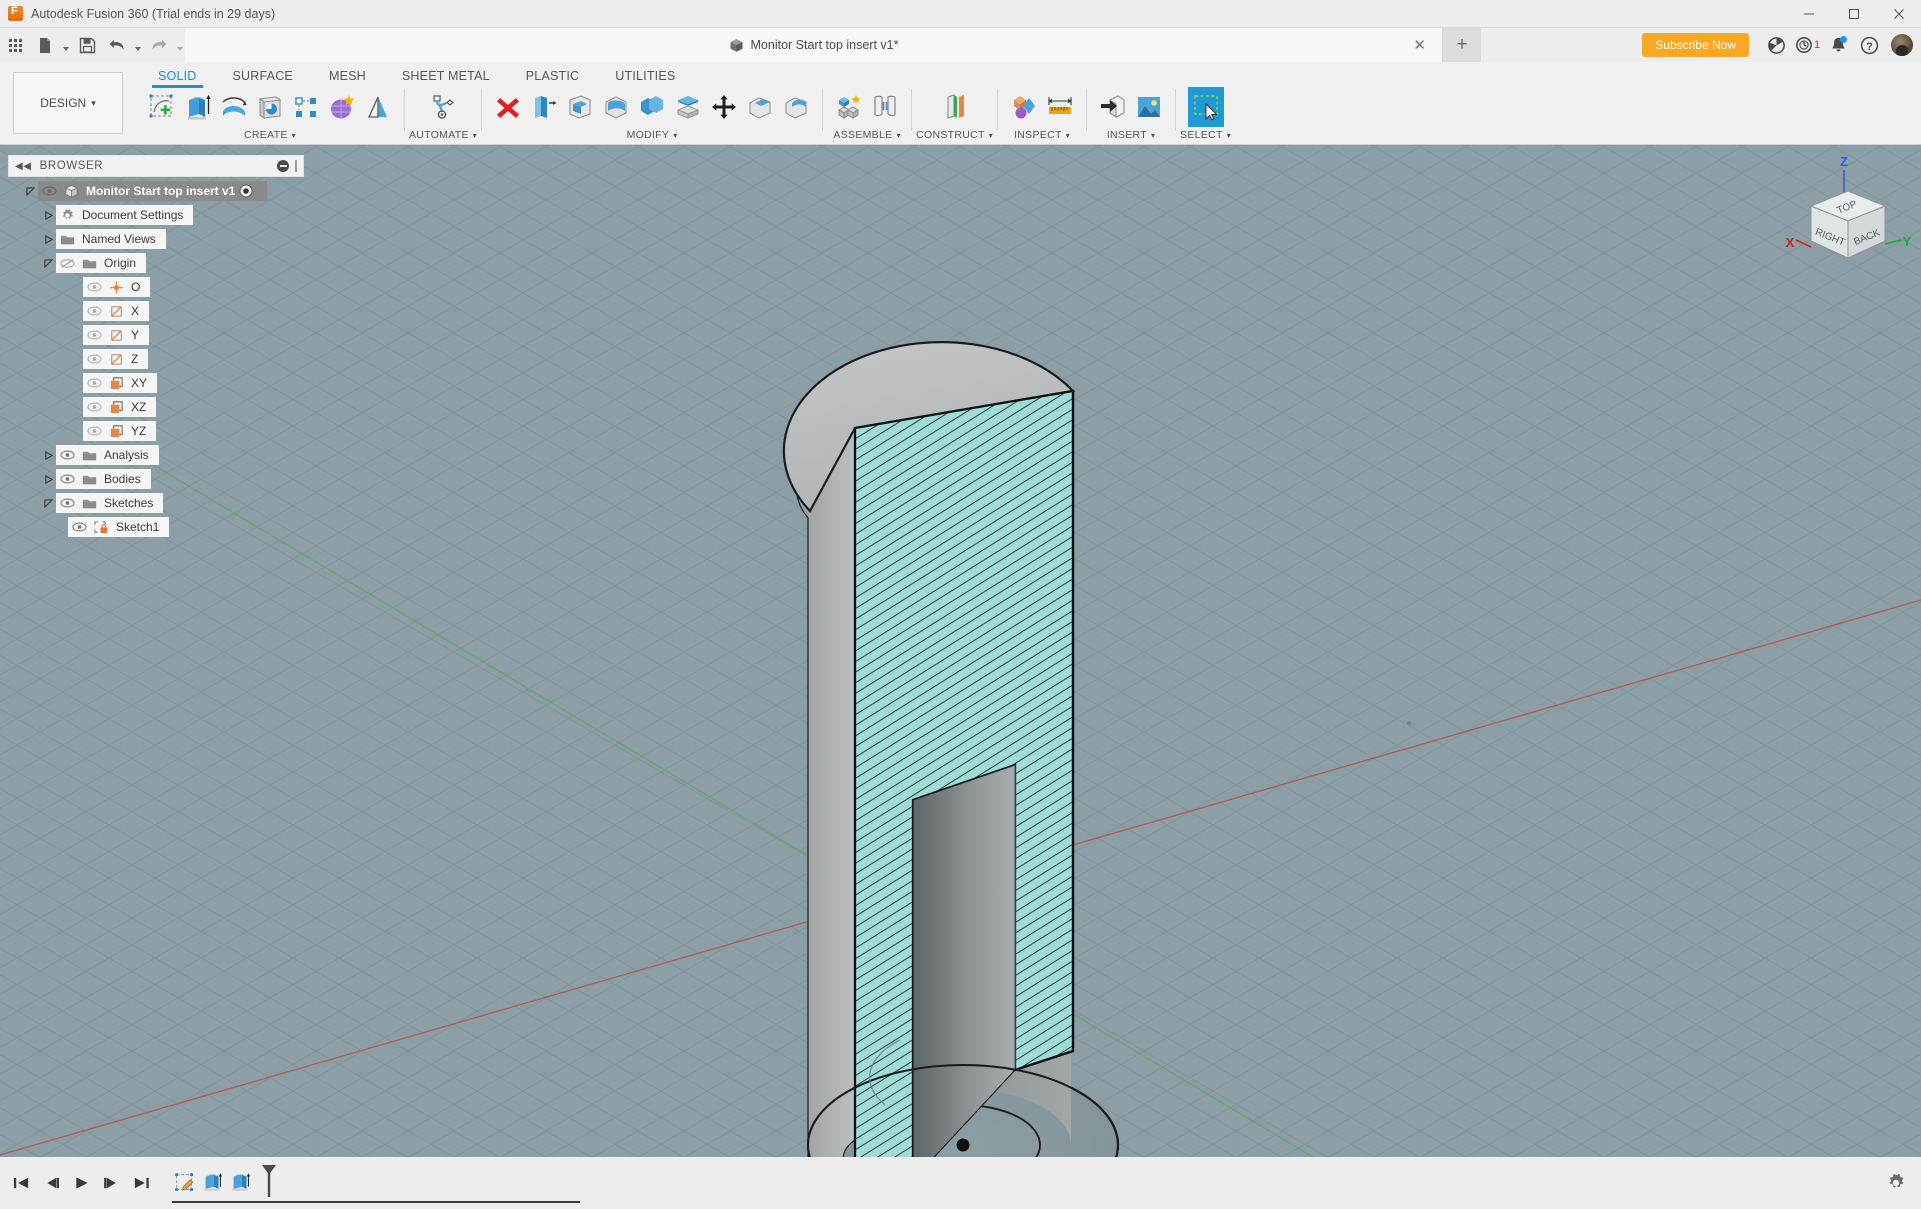 The width and height of the screenshot is (1921, 1209). What do you see at coordinates (23, 166) in the screenshot?
I see `collapse-left-icon: ◀◀` at bounding box center [23, 166].